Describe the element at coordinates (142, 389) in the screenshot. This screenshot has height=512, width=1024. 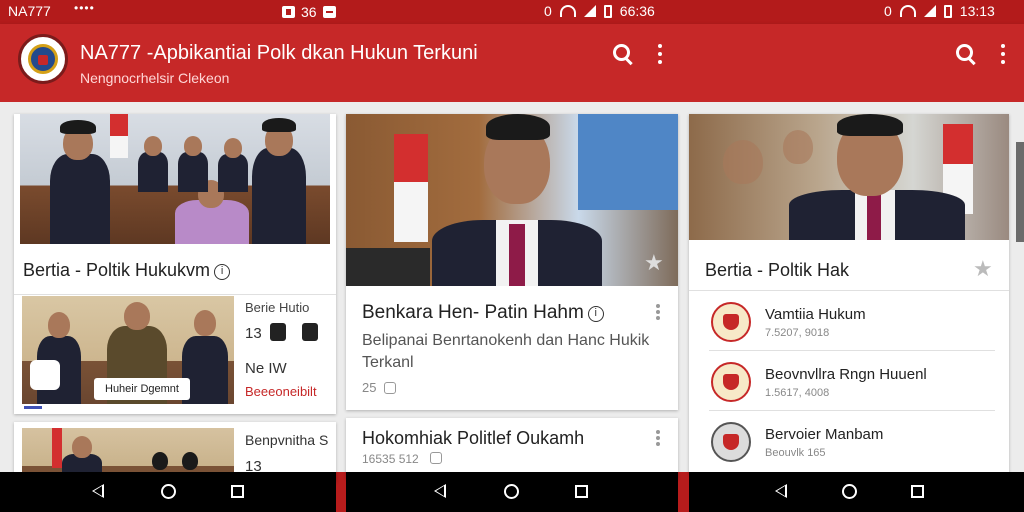
I see `photo-caption: Huheir Dgemnt` at that location.